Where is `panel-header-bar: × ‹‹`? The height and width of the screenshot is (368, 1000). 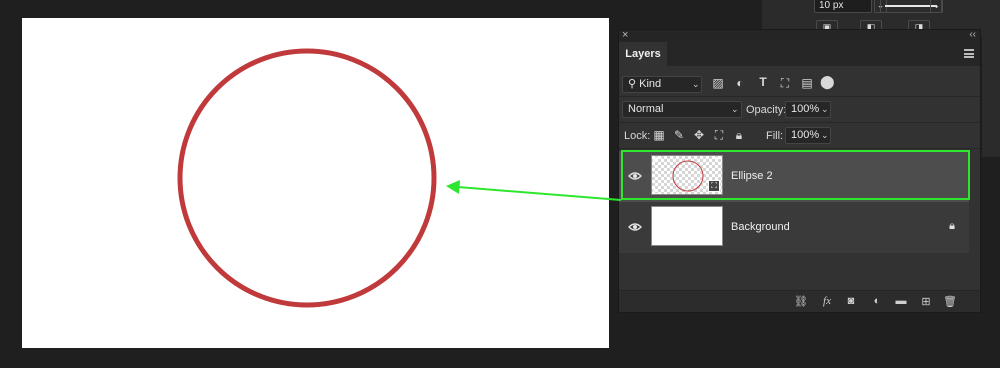
panel-header-bar: × ‹‹ is located at coordinates (799, 35).